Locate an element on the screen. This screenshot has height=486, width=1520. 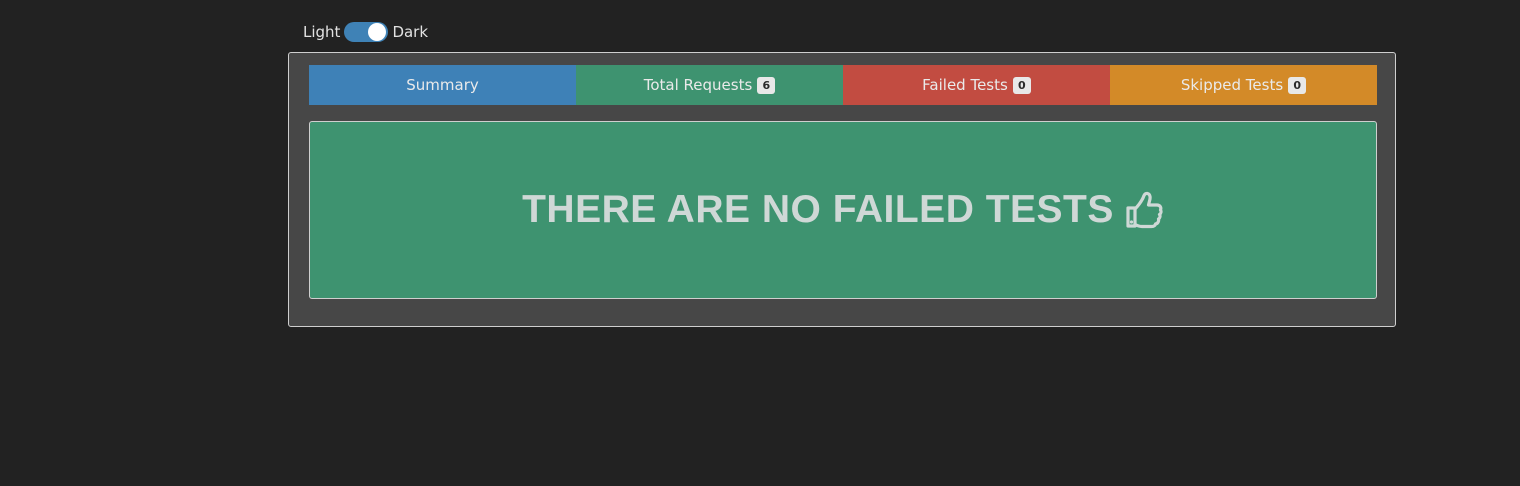
no-failed-tests-message: THERE ARE NO FAILED TESTS is located at coordinates (843, 210).